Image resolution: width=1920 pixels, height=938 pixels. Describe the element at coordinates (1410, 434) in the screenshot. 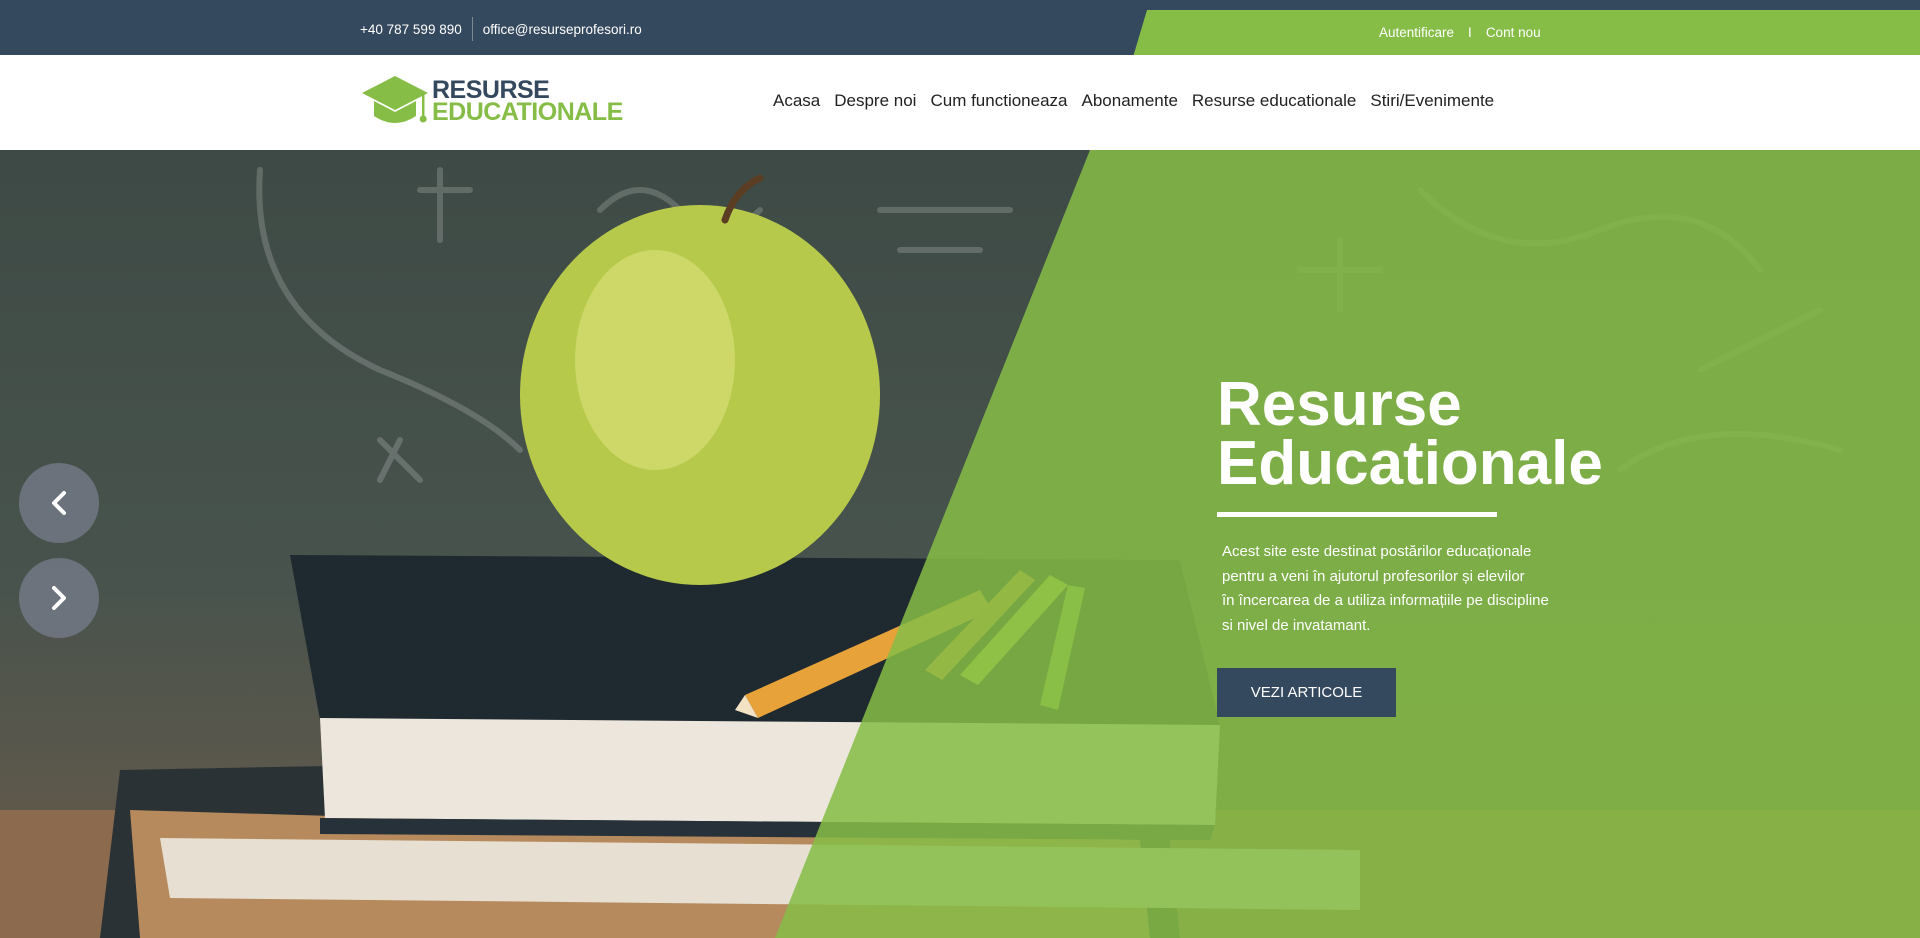

I see `hero-title: Resurse Educationale` at that location.